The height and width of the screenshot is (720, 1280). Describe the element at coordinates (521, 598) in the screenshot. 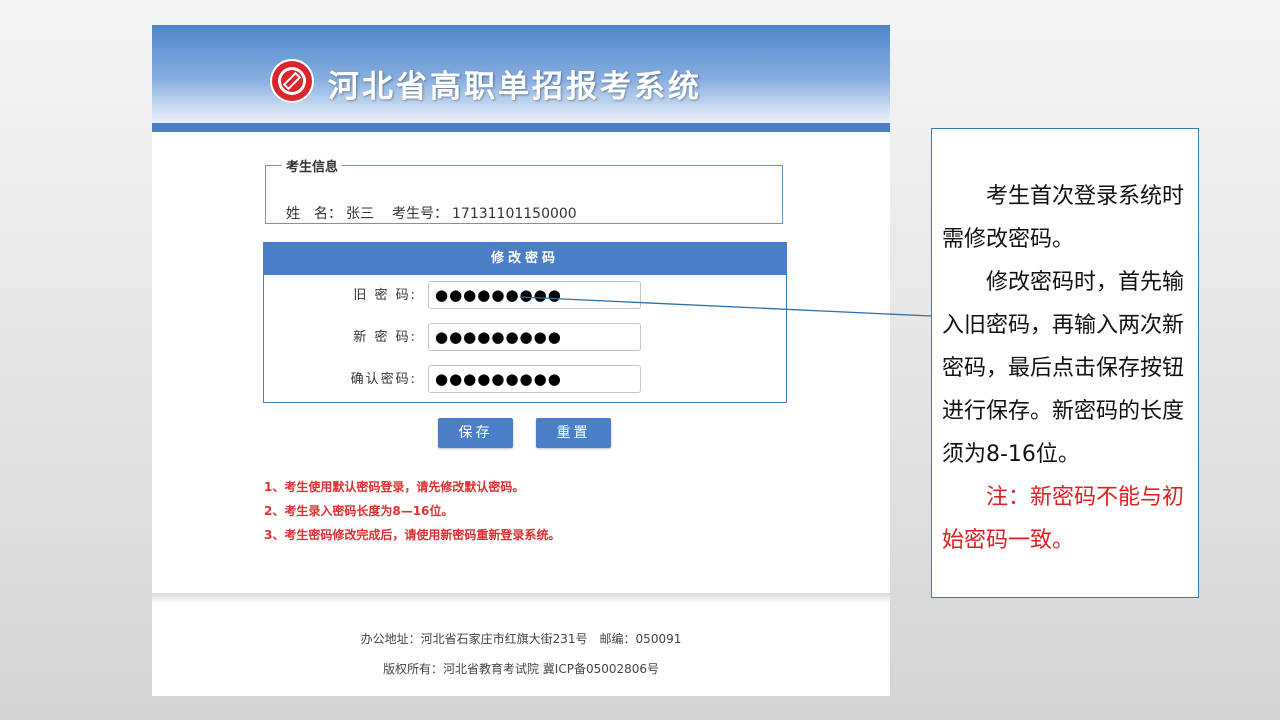

I see `footer-divider` at that location.